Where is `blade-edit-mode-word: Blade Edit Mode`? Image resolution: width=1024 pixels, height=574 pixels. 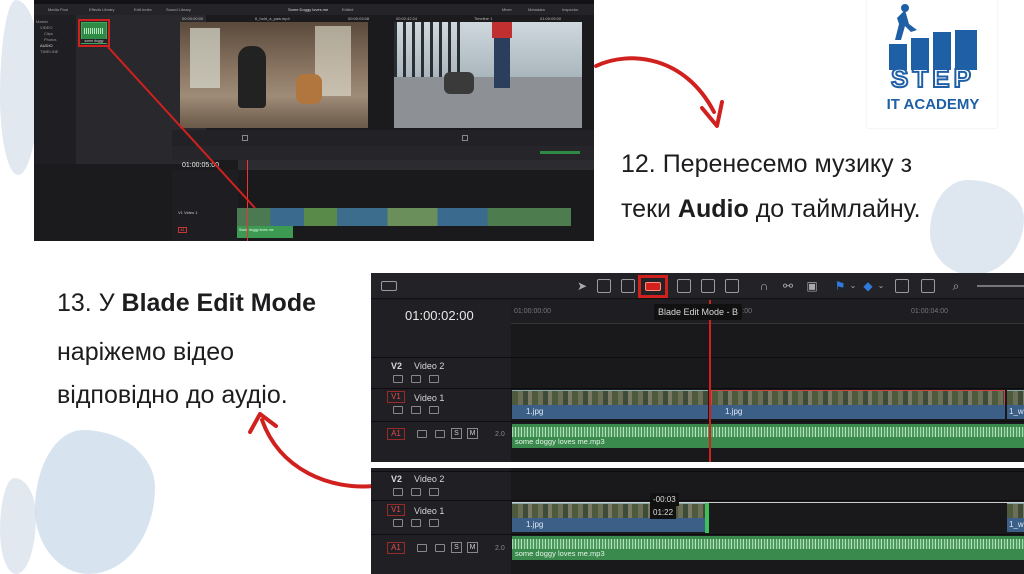
blade-edit-mode-word: Blade Edit Mode is located at coordinates (218, 303).